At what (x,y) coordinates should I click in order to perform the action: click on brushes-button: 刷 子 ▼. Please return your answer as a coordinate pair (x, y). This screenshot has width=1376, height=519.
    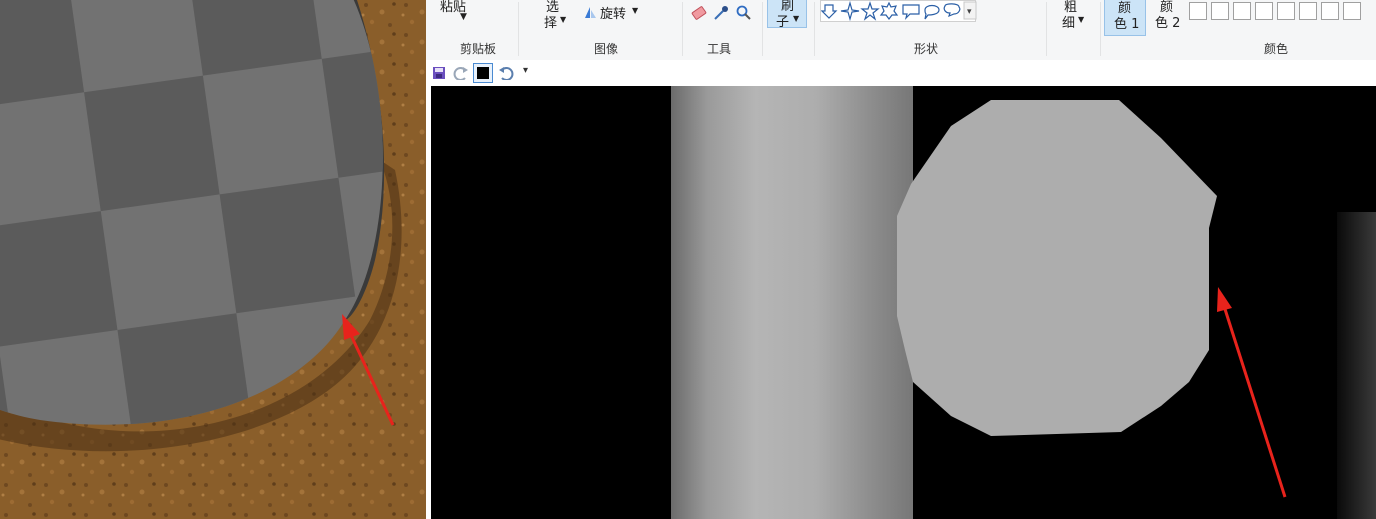
    Looking at the image, I should click on (787, 15).